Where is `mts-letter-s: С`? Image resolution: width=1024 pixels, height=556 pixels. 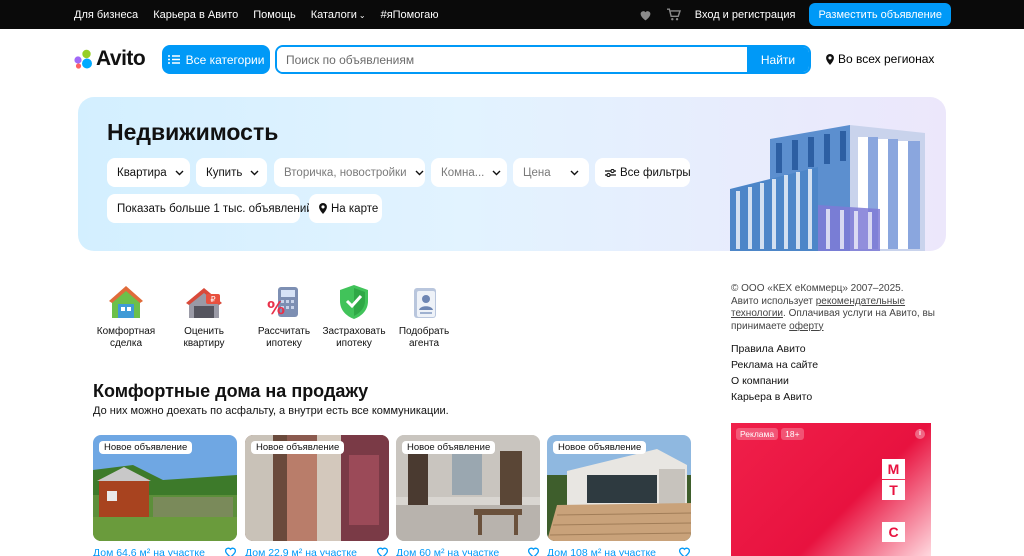
mts-letter-s: С is located at coordinates (893, 532).